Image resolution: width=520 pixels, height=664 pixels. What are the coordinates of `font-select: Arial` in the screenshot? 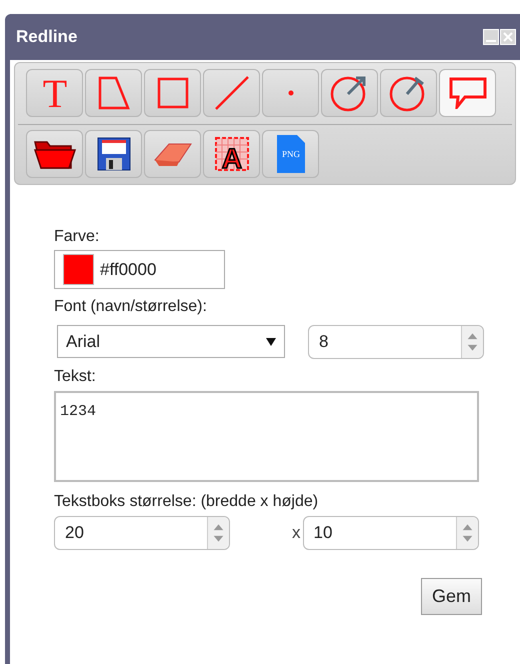 It's located at (171, 341).